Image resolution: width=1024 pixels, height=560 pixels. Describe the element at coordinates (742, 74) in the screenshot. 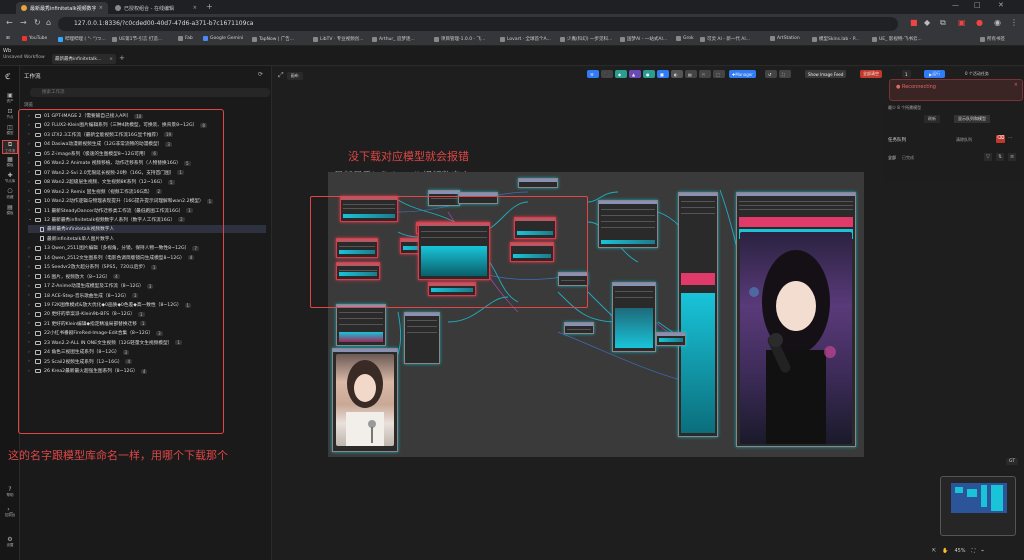

I see `manager-button: ✚ Manager` at that location.